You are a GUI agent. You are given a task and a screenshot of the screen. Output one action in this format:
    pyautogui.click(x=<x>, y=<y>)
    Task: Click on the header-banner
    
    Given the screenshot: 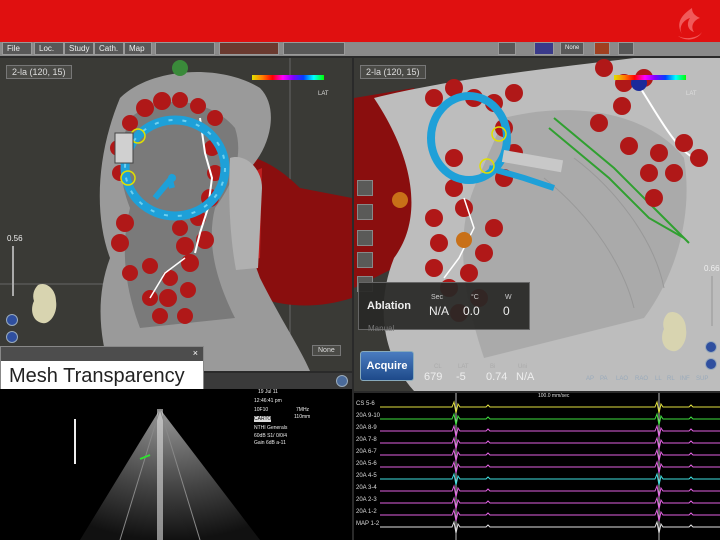 What is the action you would take?
    pyautogui.click(x=360, y=23)
    